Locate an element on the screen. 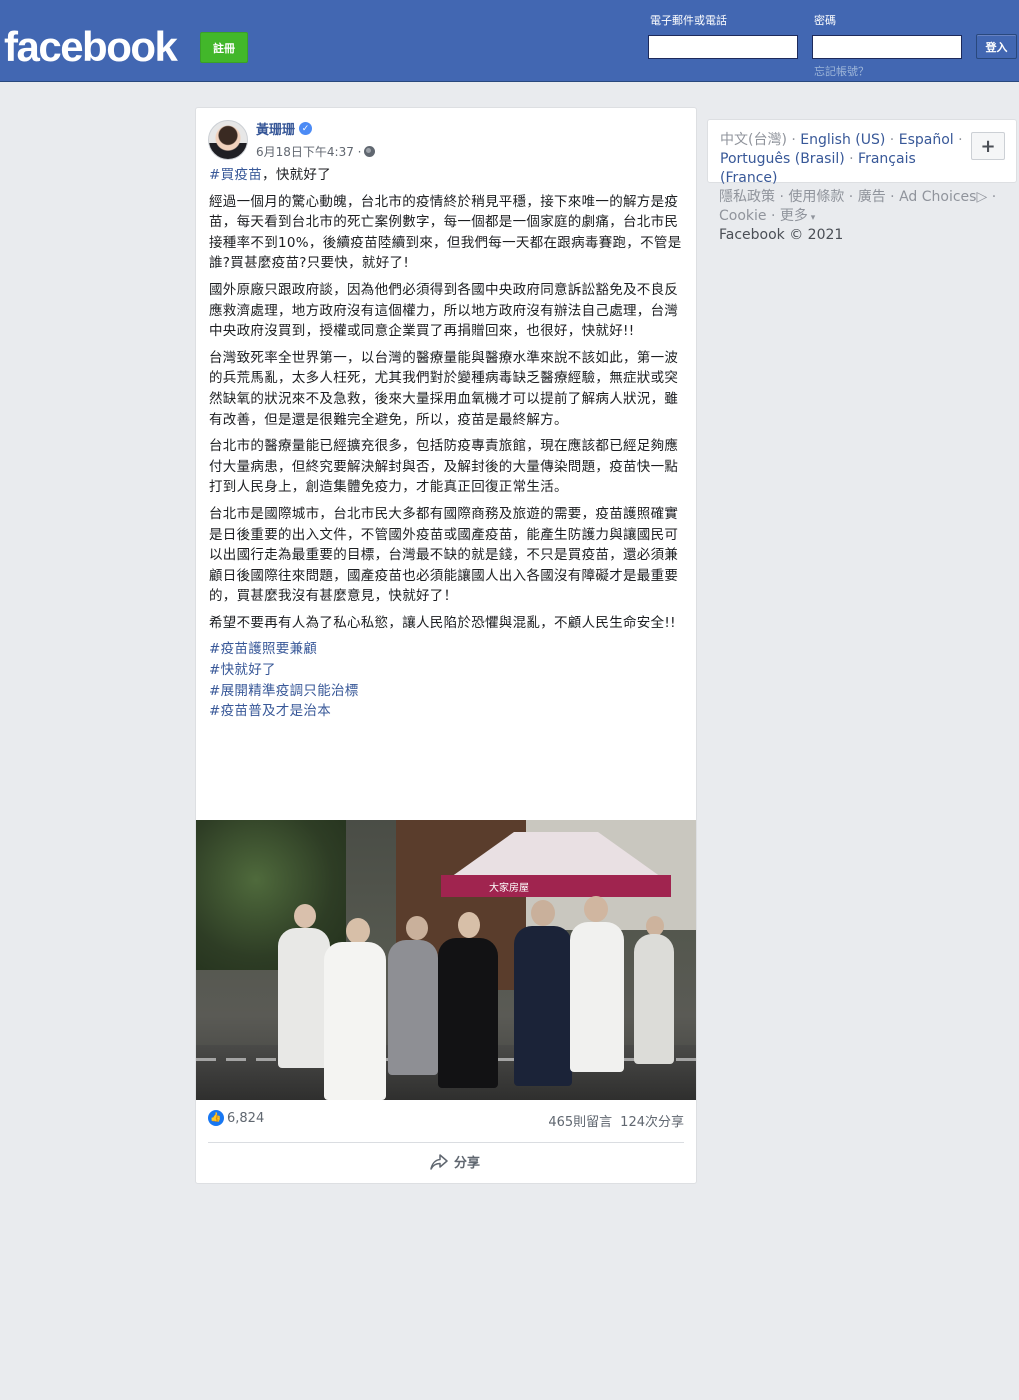  password-field is located at coordinates (887, 47).